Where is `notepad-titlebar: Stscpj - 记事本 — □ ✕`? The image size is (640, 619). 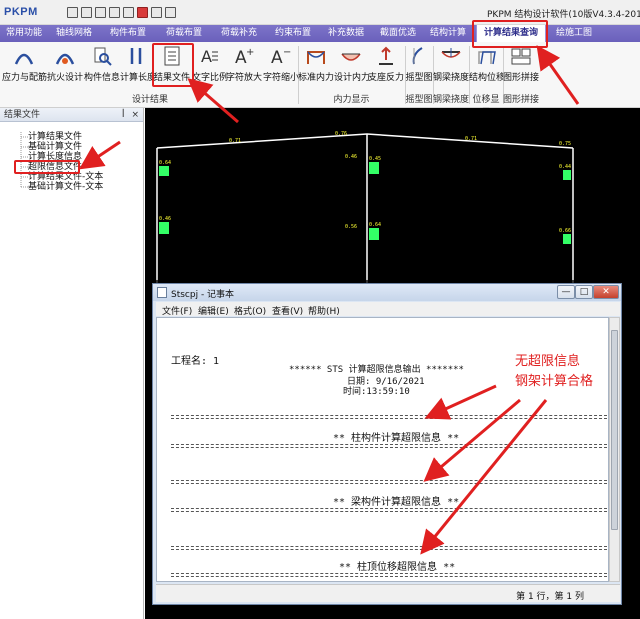
notepad-titlebar: Stscpj - 记事本 — □ ✕ is located at coordinates (387, 292).